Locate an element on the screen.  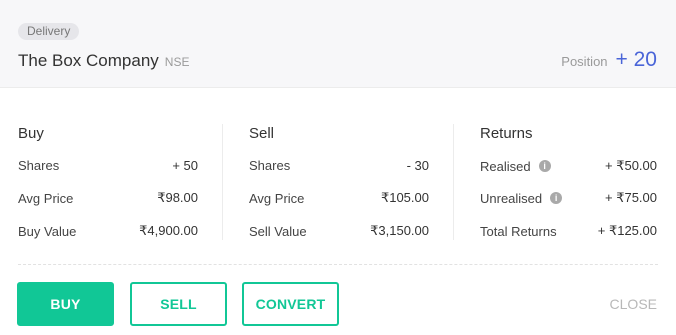
sell-button: SELL is located at coordinates (178, 304).